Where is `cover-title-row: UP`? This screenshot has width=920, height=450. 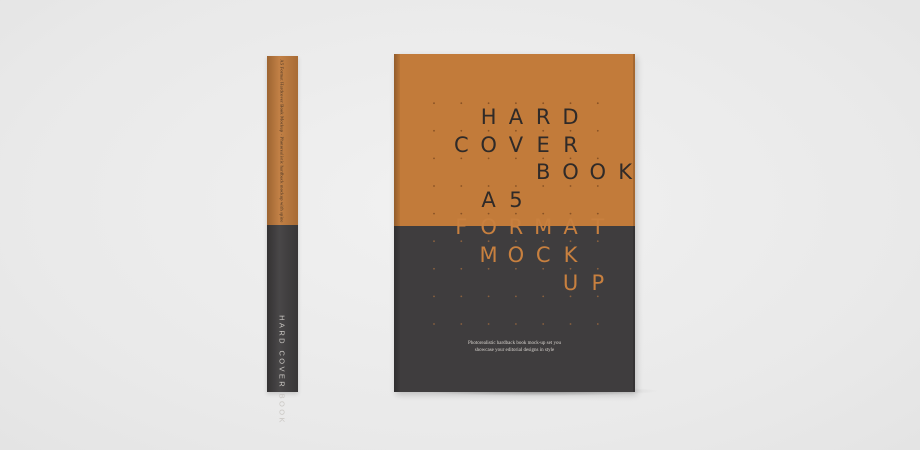
cover-title-row: UP is located at coordinates (514, 283).